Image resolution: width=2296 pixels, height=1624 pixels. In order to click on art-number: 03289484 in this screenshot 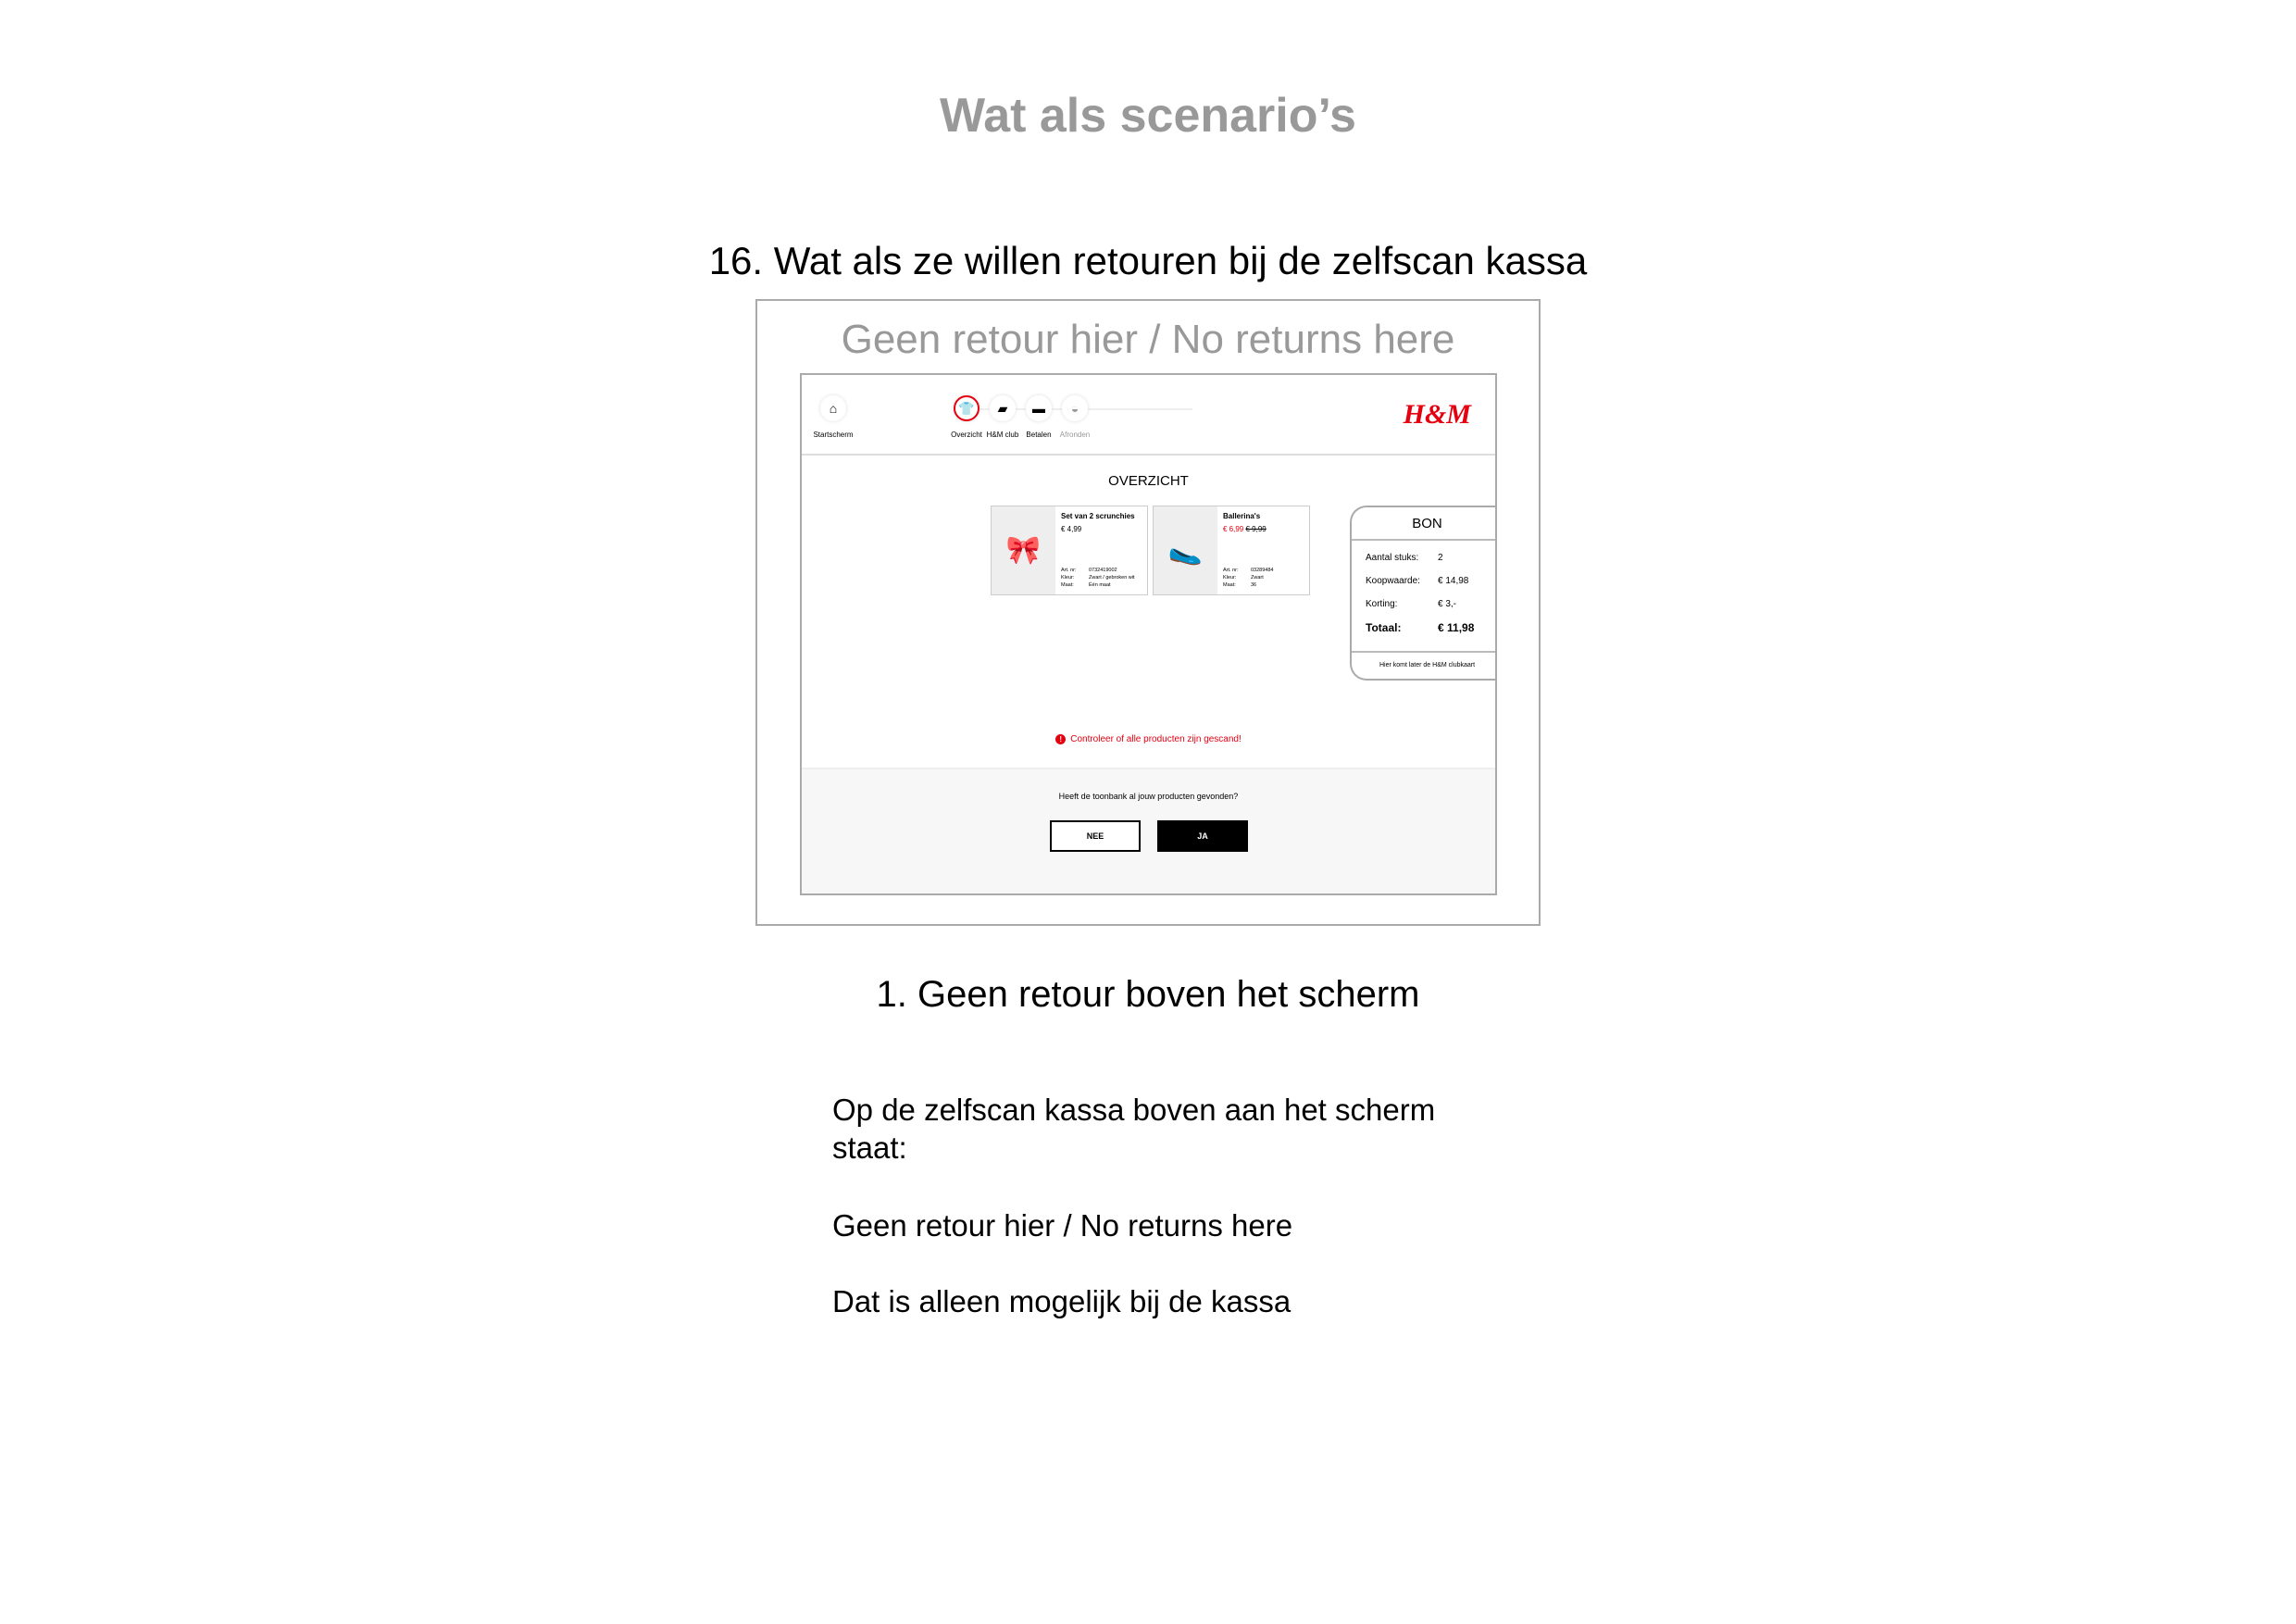, I will do `click(1262, 570)`.